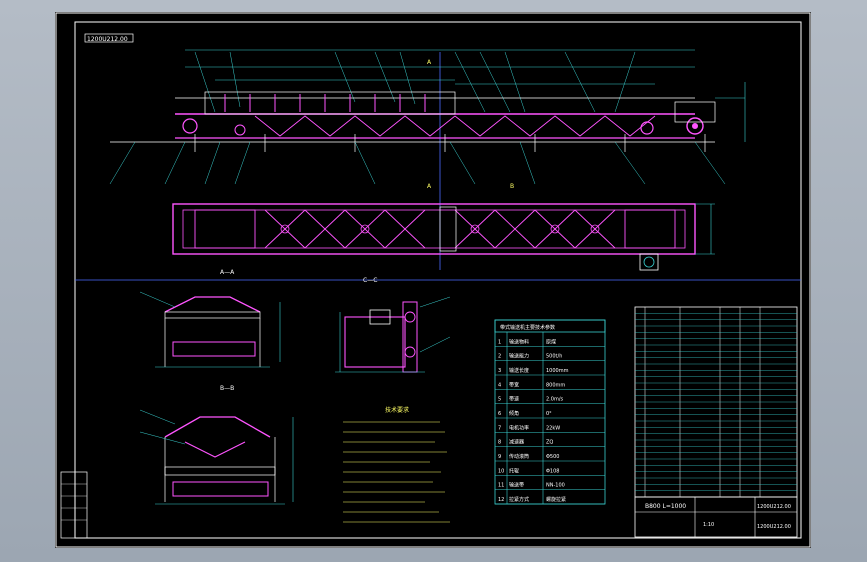 The width and height of the screenshot is (867, 562). Describe the element at coordinates (549, 443) in the screenshot. I see `param-value: ZQ` at that location.